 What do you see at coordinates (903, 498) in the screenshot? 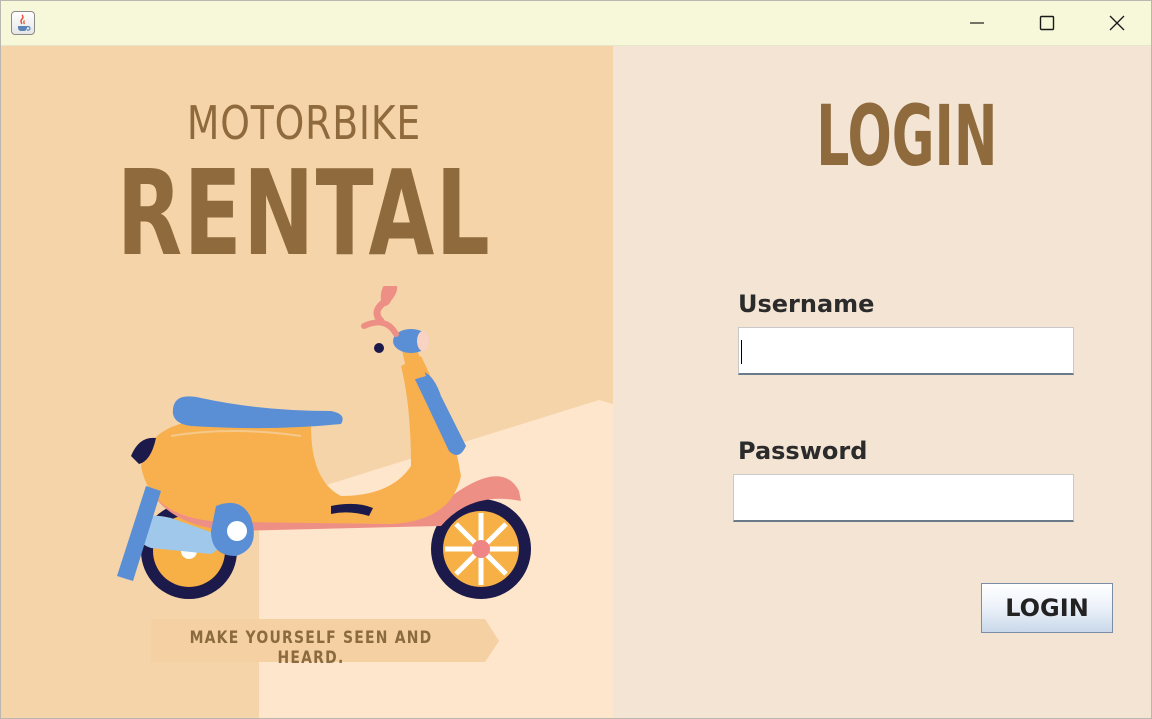
I see `password-field` at bounding box center [903, 498].